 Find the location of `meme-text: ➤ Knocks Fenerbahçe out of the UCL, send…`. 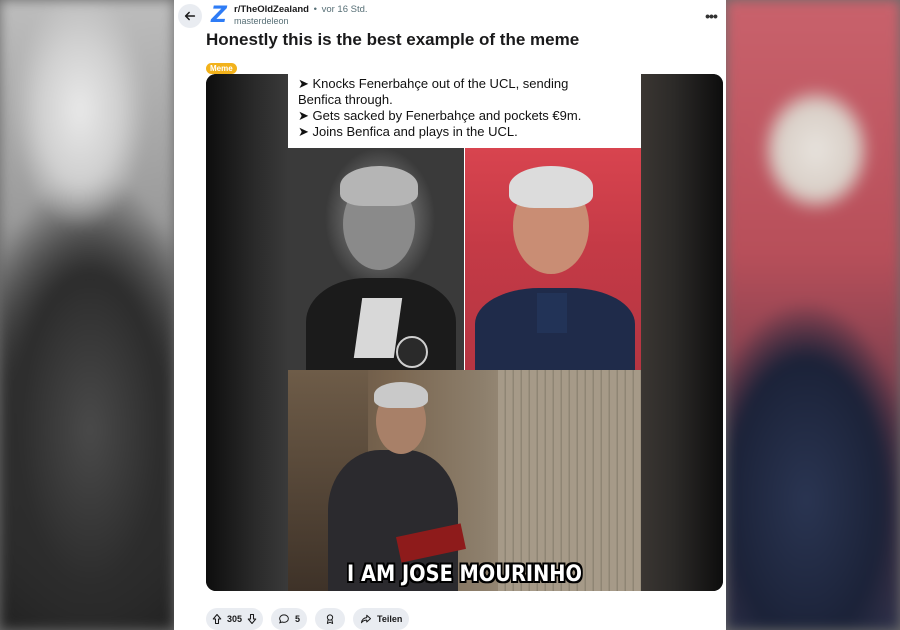

meme-text: ➤ Knocks Fenerbahçe out of the UCL, send… is located at coordinates (468, 108).